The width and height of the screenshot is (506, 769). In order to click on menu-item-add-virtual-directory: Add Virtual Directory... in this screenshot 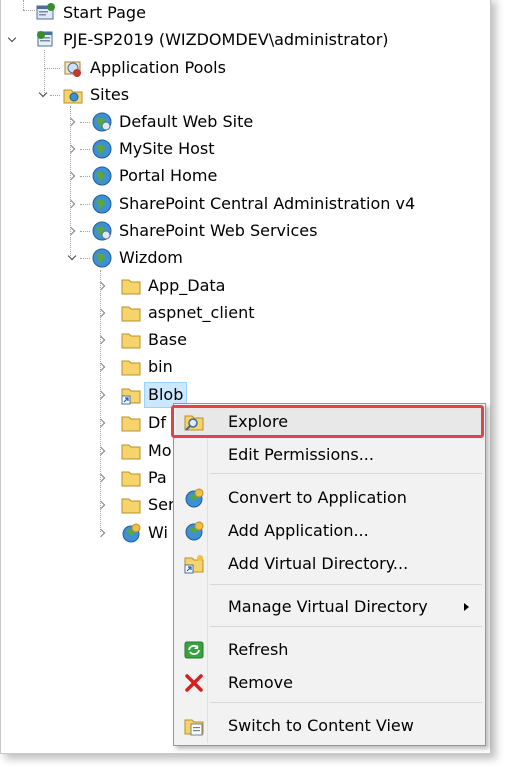, I will do `click(329, 564)`.